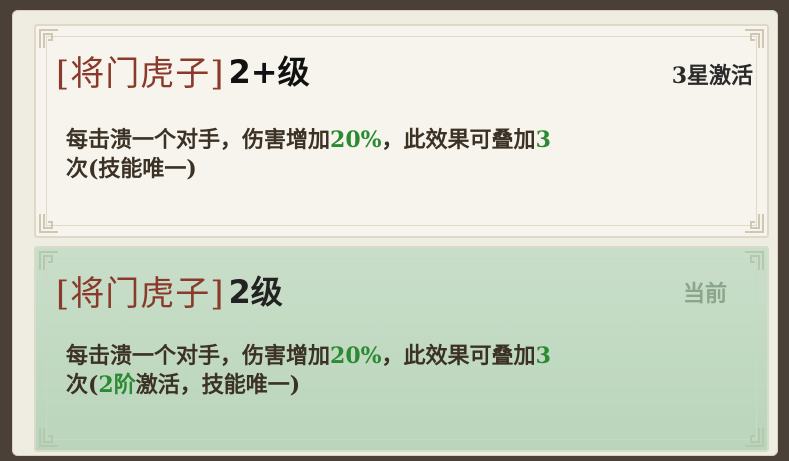 The image size is (789, 461). Describe the element at coordinates (218, 385) in the screenshot. I see `desc-text: 激活，技能唯一)` at that location.